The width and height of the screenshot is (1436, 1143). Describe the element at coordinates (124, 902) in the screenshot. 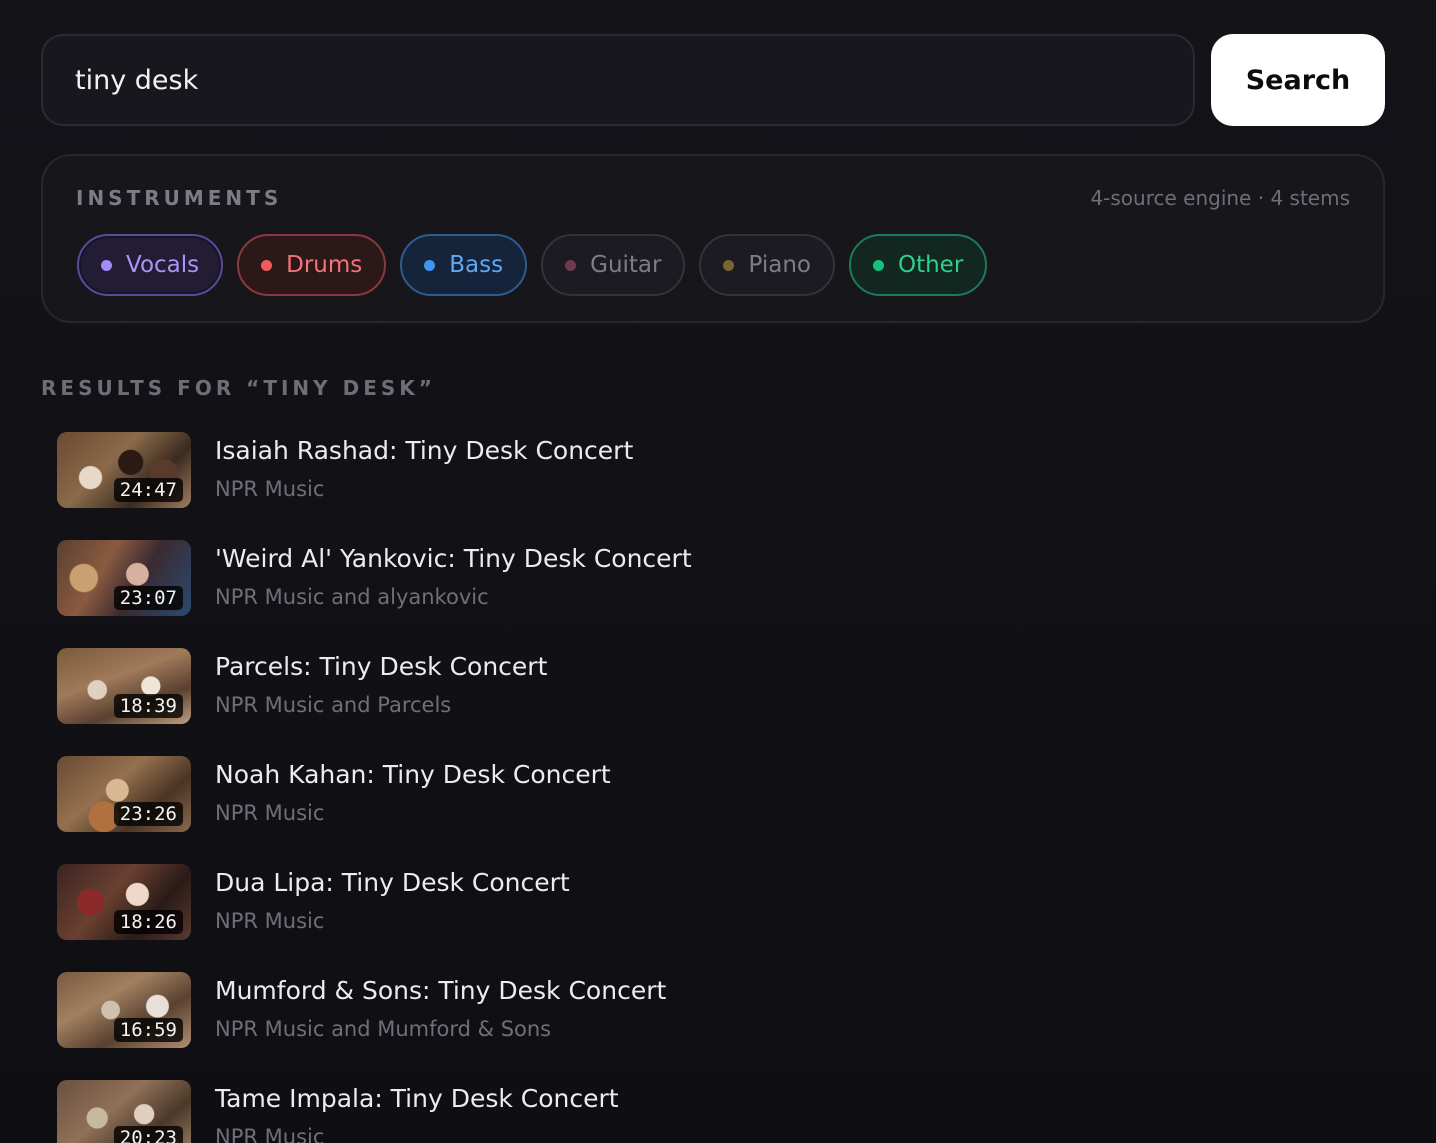

I see `video-thumbnail: 18:26` at that location.